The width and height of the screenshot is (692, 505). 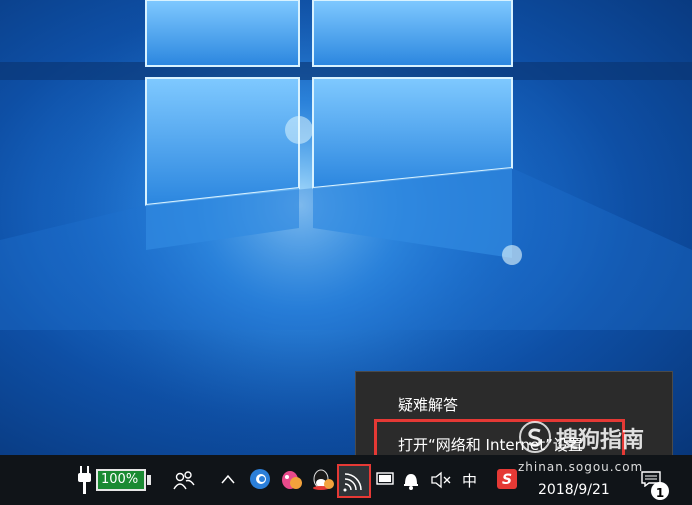 I want to click on notification-count: 1, so click(x=660, y=493).